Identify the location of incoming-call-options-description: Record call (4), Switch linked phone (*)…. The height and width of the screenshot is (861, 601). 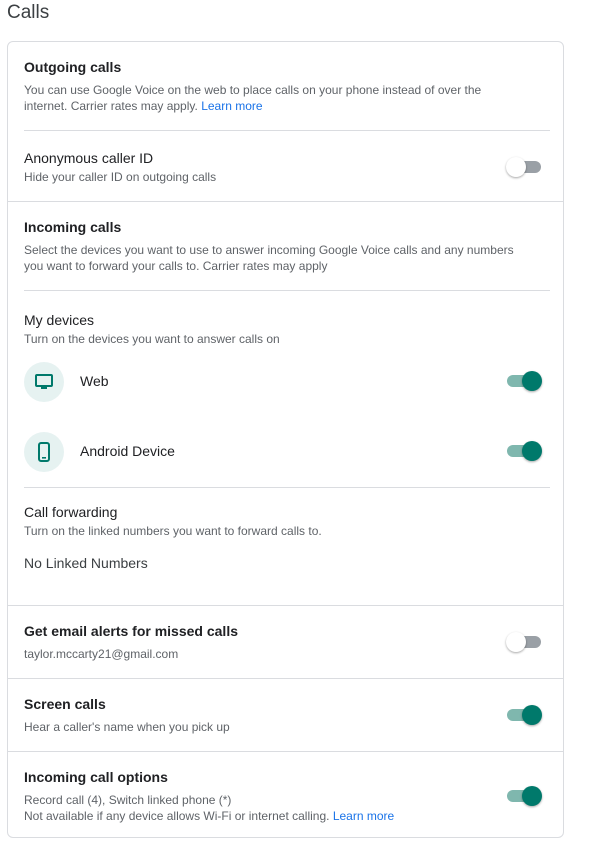
(259, 808).